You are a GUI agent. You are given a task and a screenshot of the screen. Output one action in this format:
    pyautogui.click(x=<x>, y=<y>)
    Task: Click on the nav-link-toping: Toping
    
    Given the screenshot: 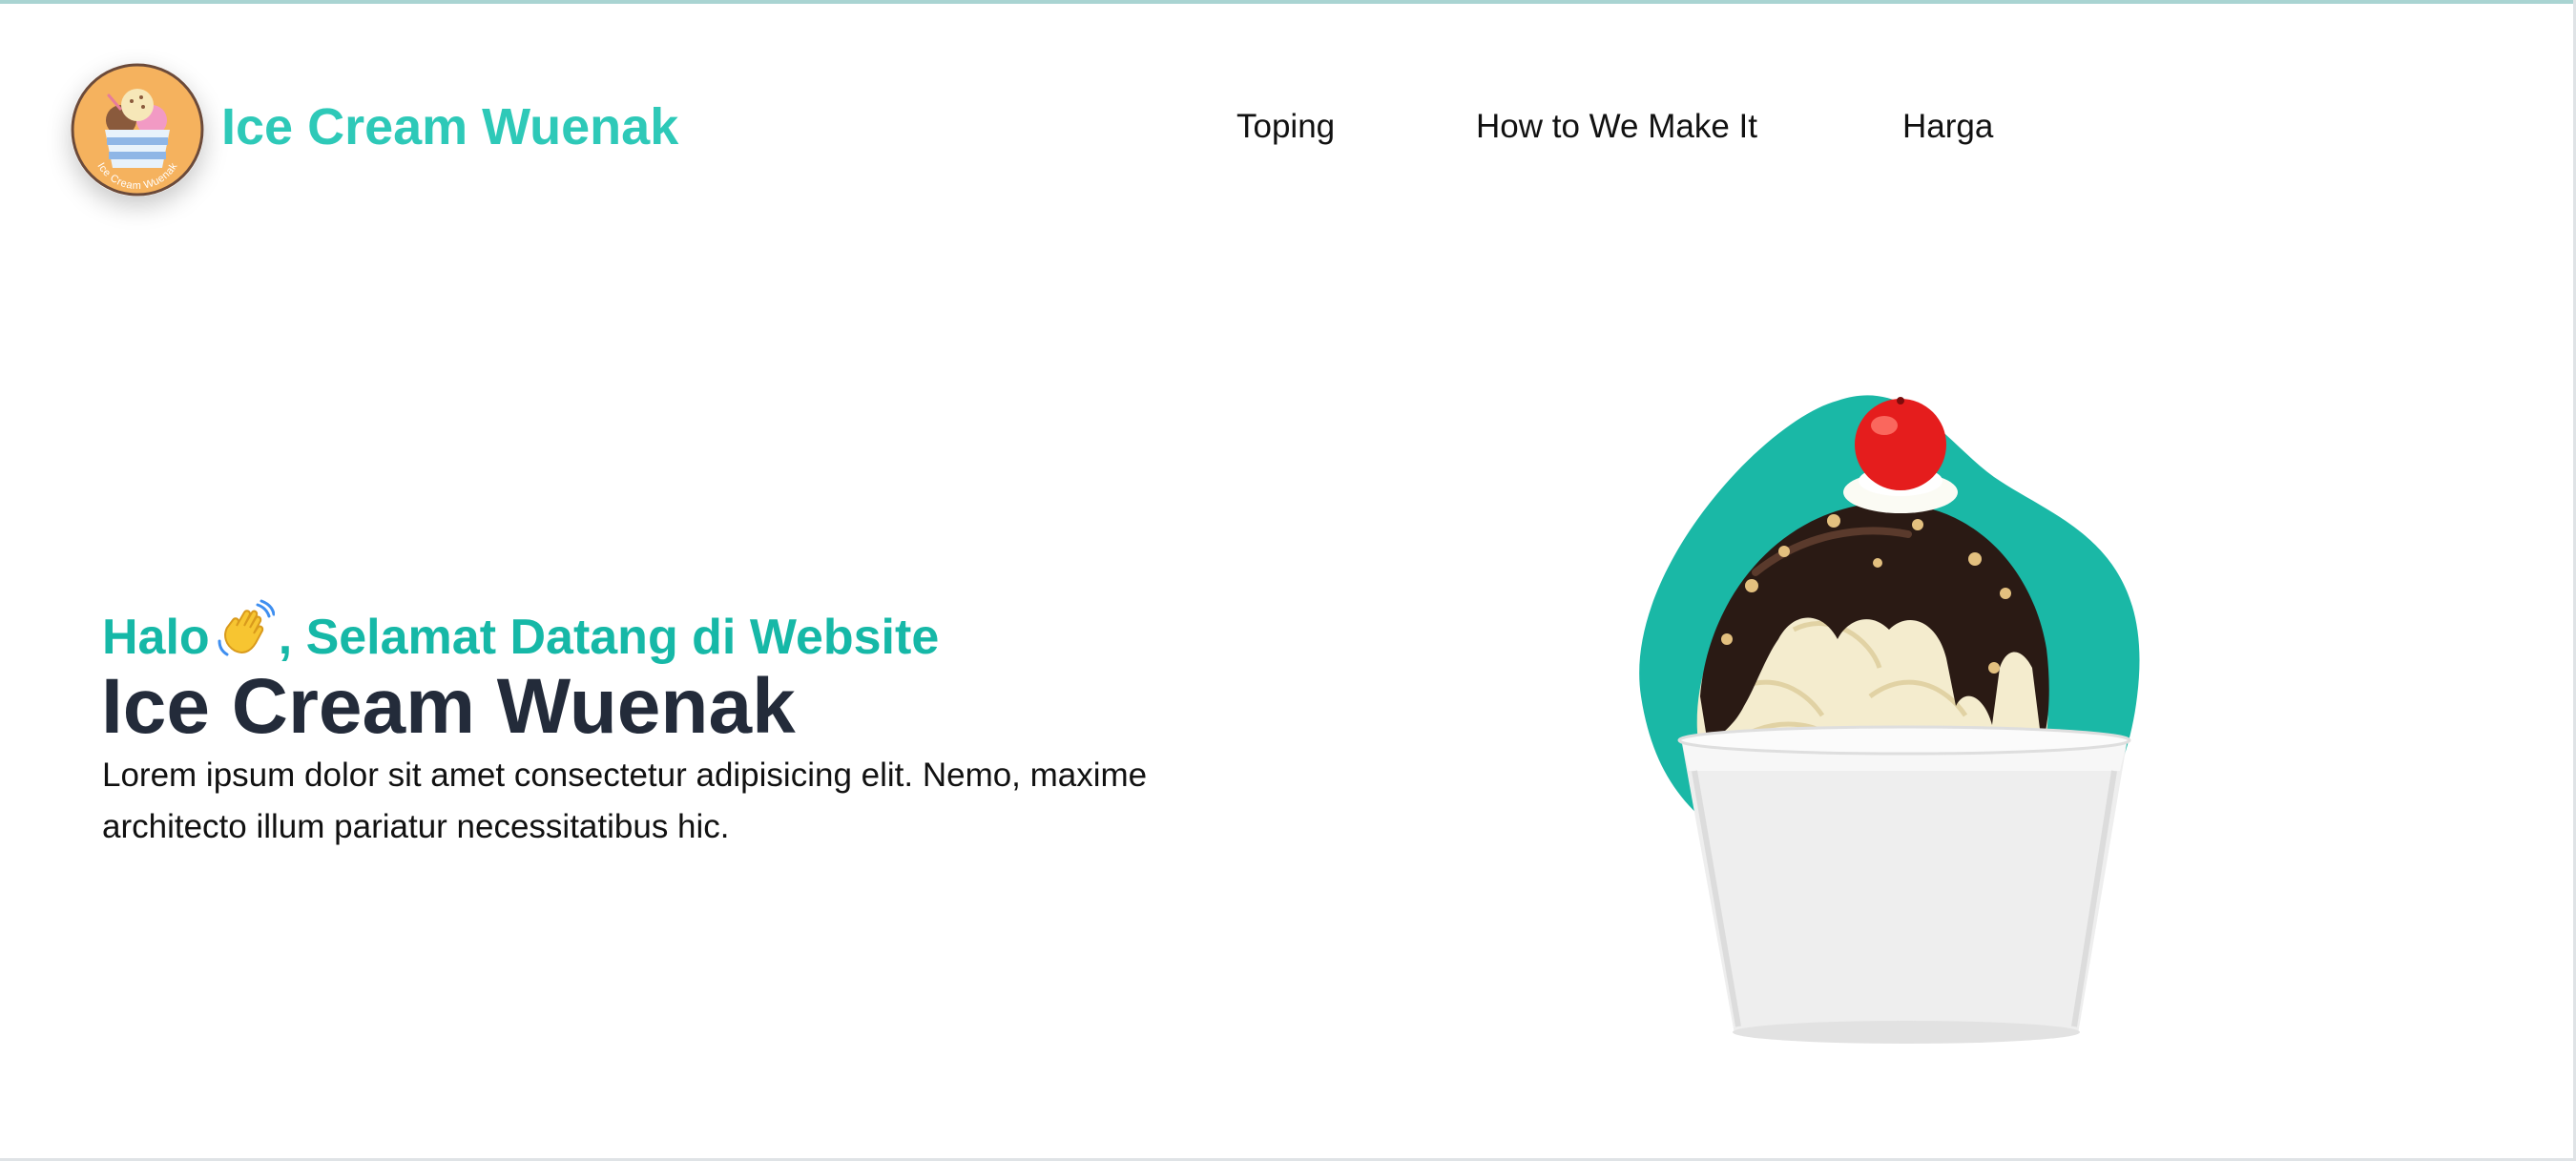 What is the action you would take?
    pyautogui.click(x=1285, y=127)
    